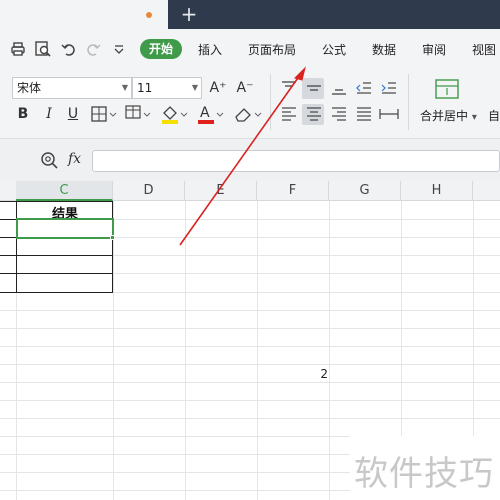 Image resolution: width=500 pixels, height=500 pixels. Describe the element at coordinates (105, 114) in the screenshot. I see `border-icon` at that location.